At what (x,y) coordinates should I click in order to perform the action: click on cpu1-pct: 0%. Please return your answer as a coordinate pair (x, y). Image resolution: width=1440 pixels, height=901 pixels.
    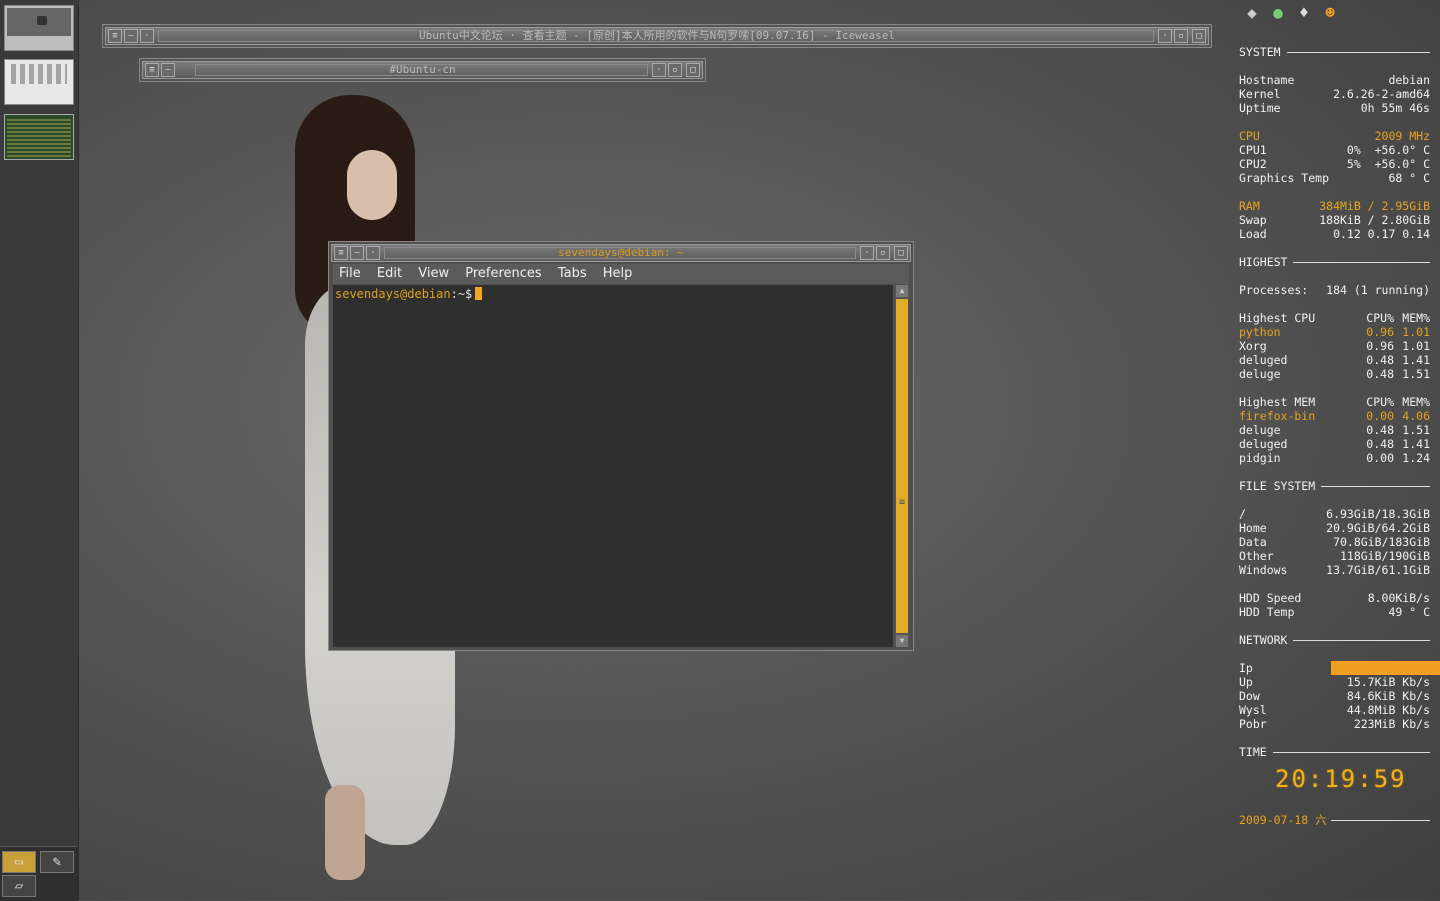
    Looking at the image, I should click on (1353, 150).